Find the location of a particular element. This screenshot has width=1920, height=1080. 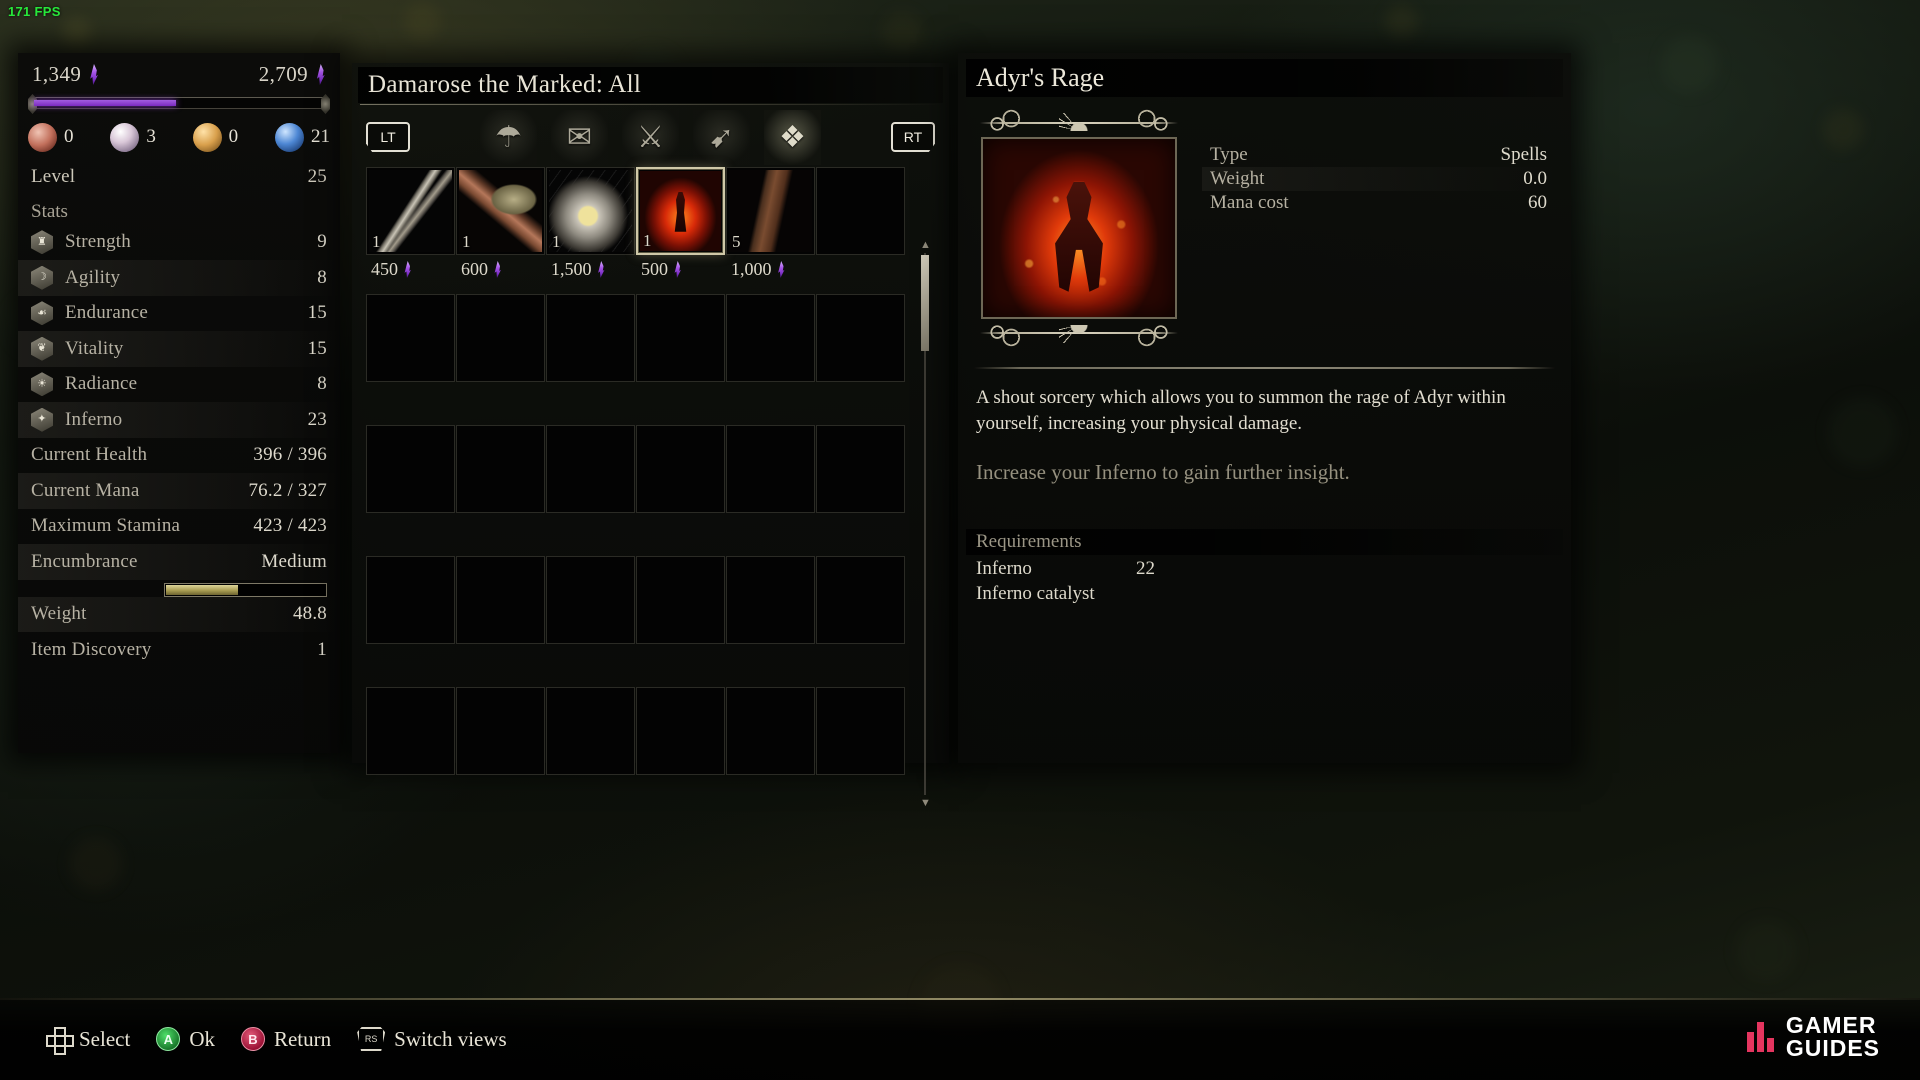

inventory-price-row: 450 600 1,500 500 1,000 is located at coordinates (636, 267).